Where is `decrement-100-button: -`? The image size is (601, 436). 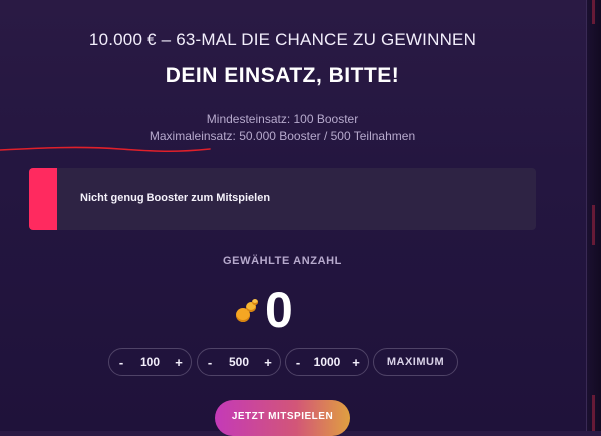
decrement-100-button: - is located at coordinates (121, 362).